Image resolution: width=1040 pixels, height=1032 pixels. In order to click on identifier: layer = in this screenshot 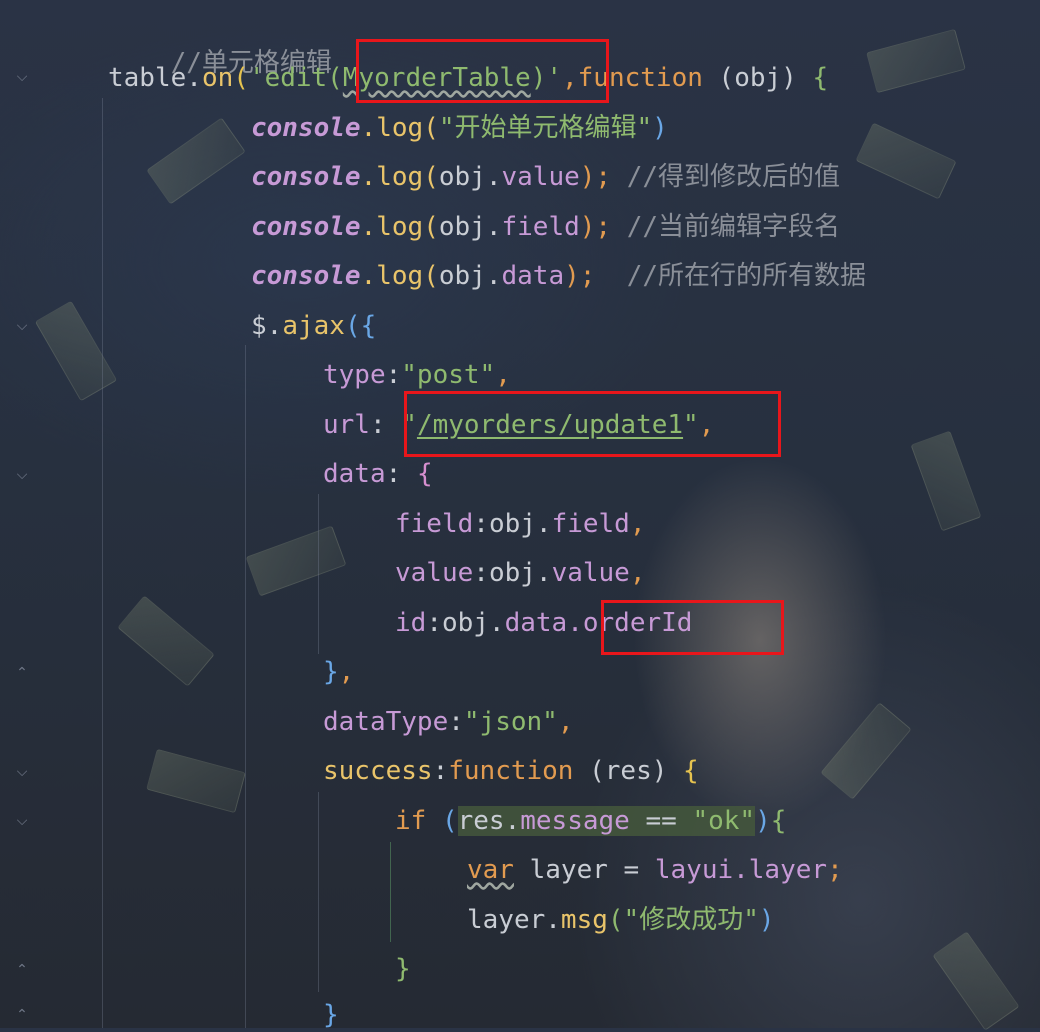, I will do `click(584, 870)`.